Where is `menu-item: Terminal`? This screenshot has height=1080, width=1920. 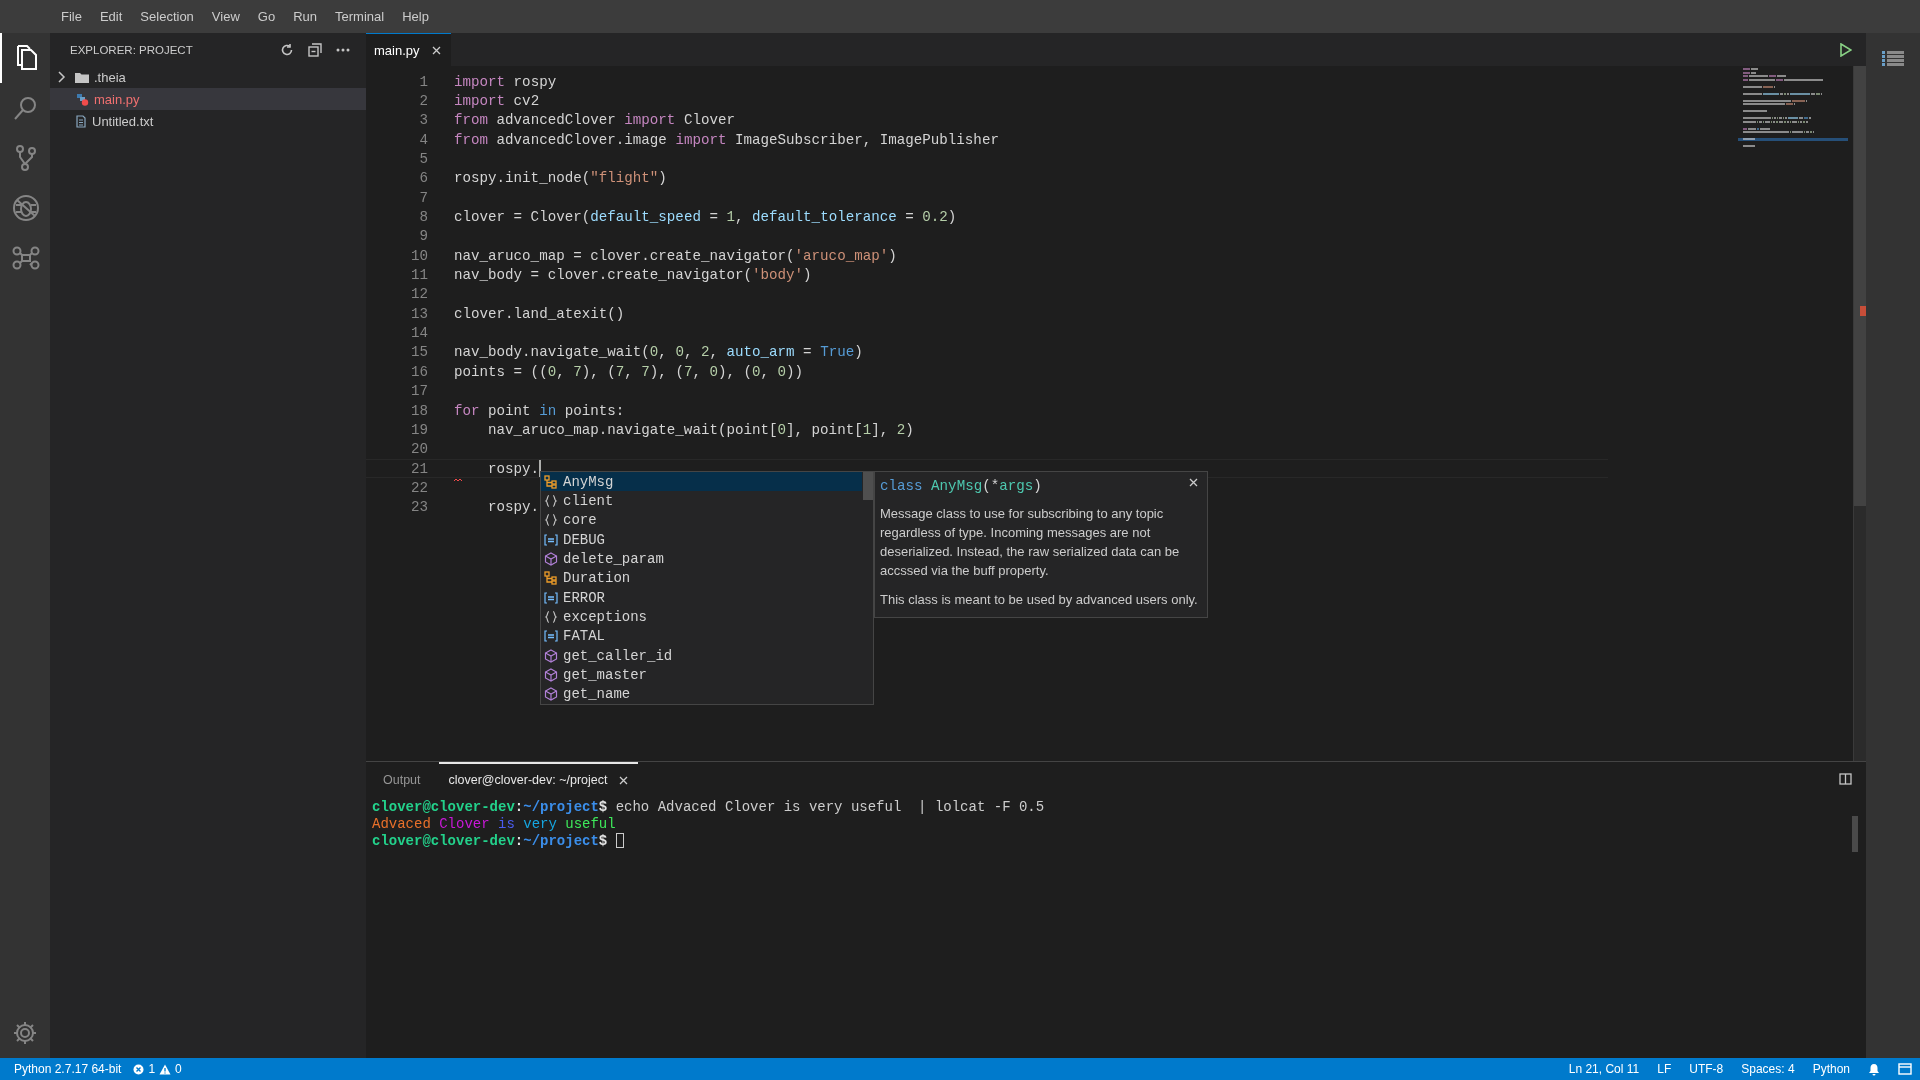 menu-item: Terminal is located at coordinates (360, 16).